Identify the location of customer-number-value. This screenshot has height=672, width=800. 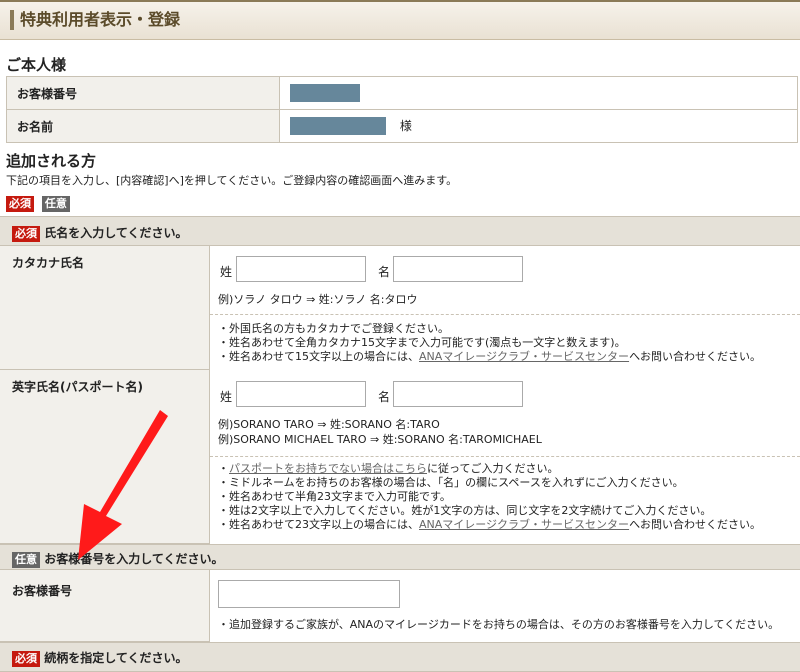
(538, 93).